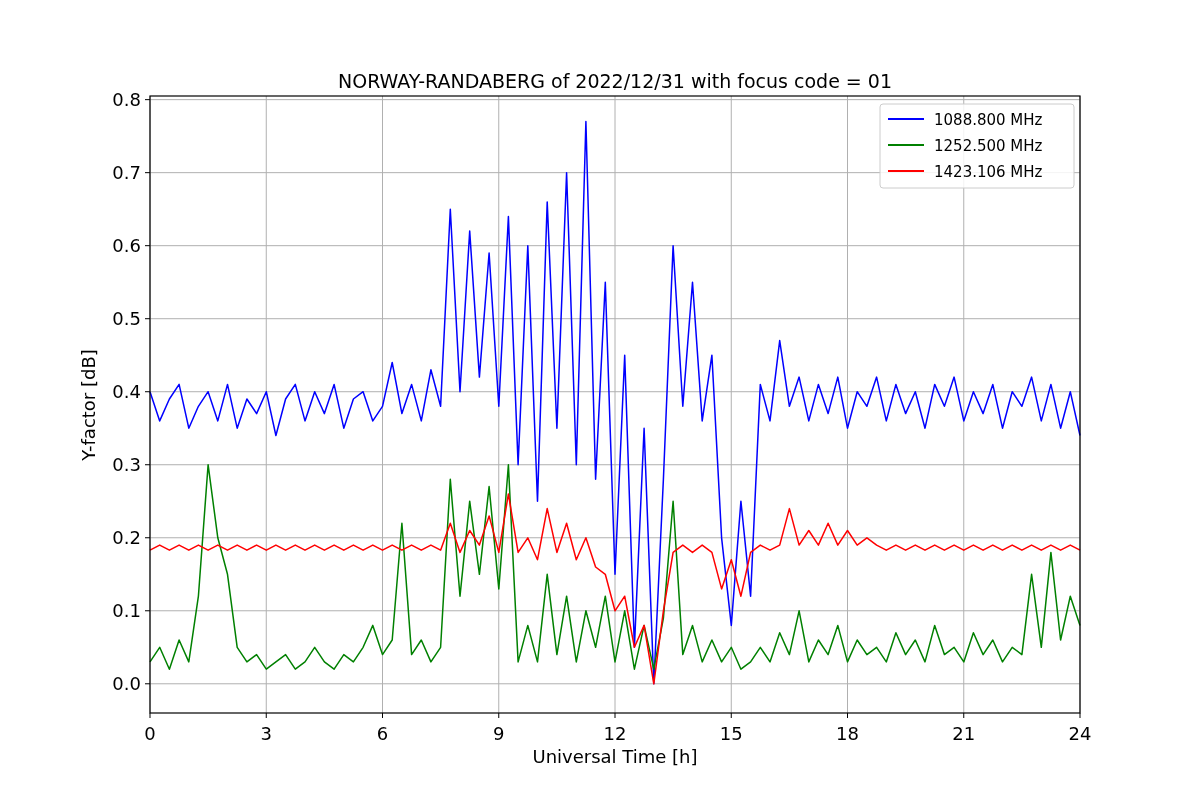 The width and height of the screenshot is (1200, 800). What do you see at coordinates (150, 733) in the screenshot?
I see `x-tick-label: 0` at bounding box center [150, 733].